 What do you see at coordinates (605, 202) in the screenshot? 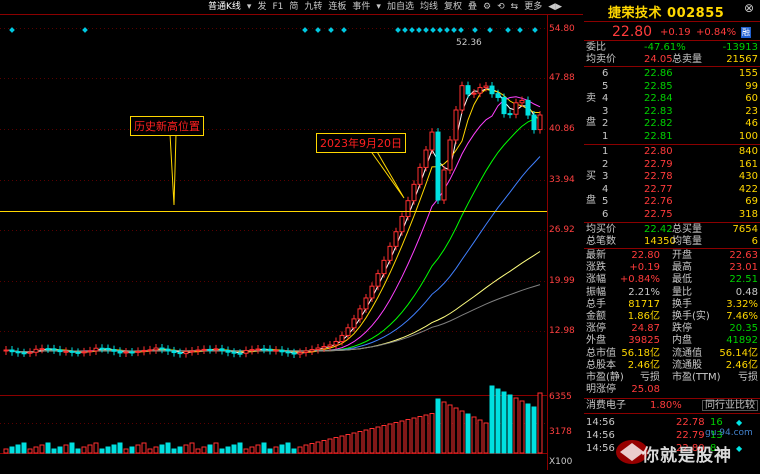
I see `bid-level: 5` at bounding box center [605, 202].